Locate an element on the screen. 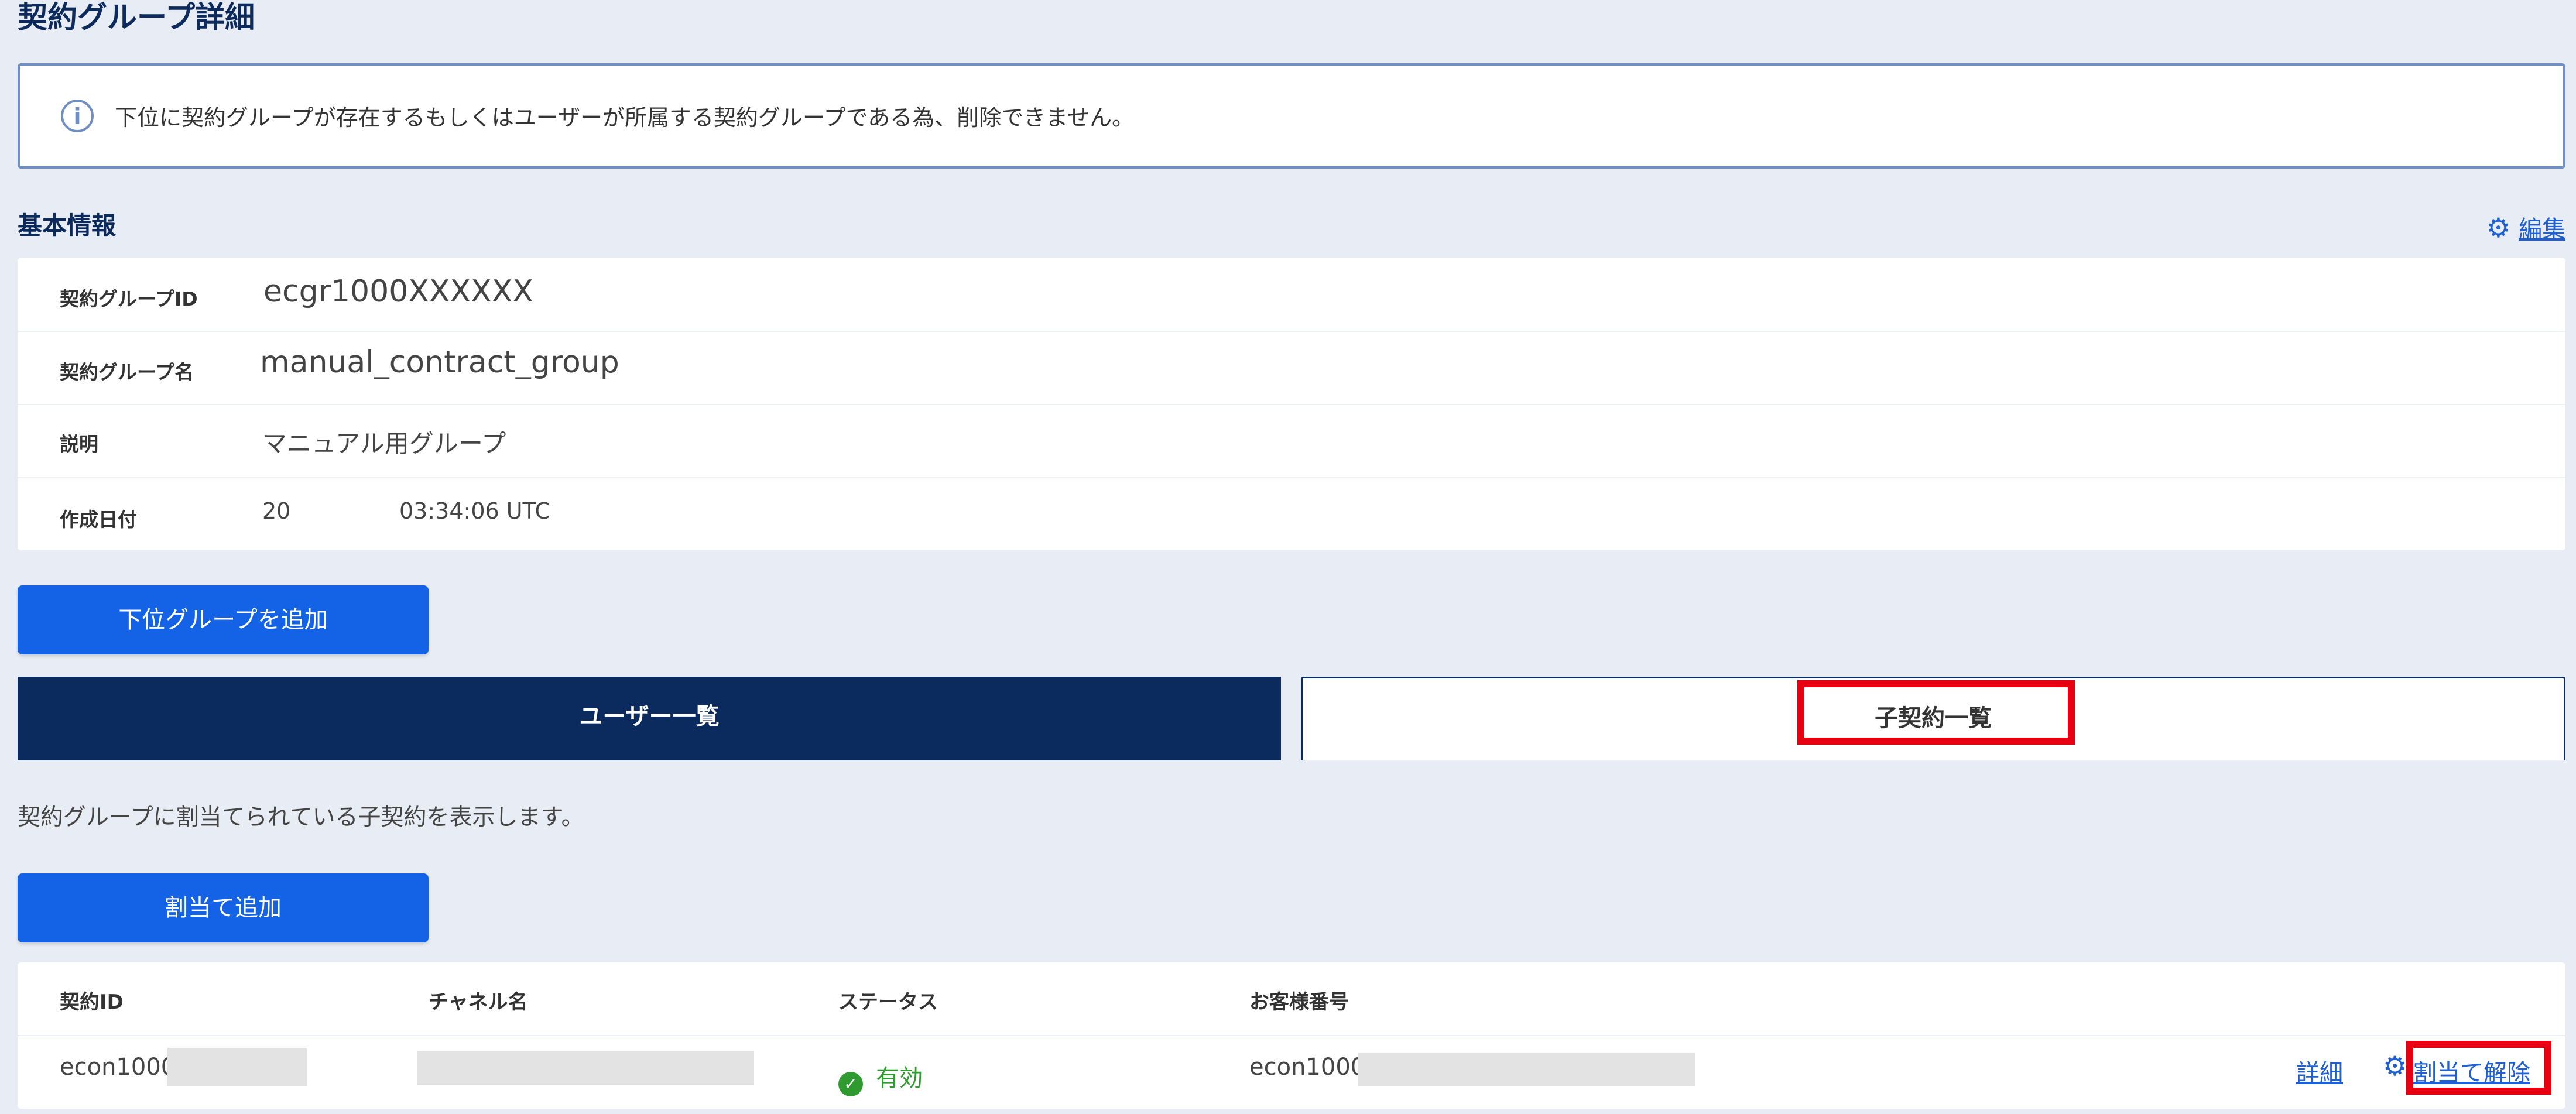  page-title: 契約グループ詳細 is located at coordinates (136, 18).